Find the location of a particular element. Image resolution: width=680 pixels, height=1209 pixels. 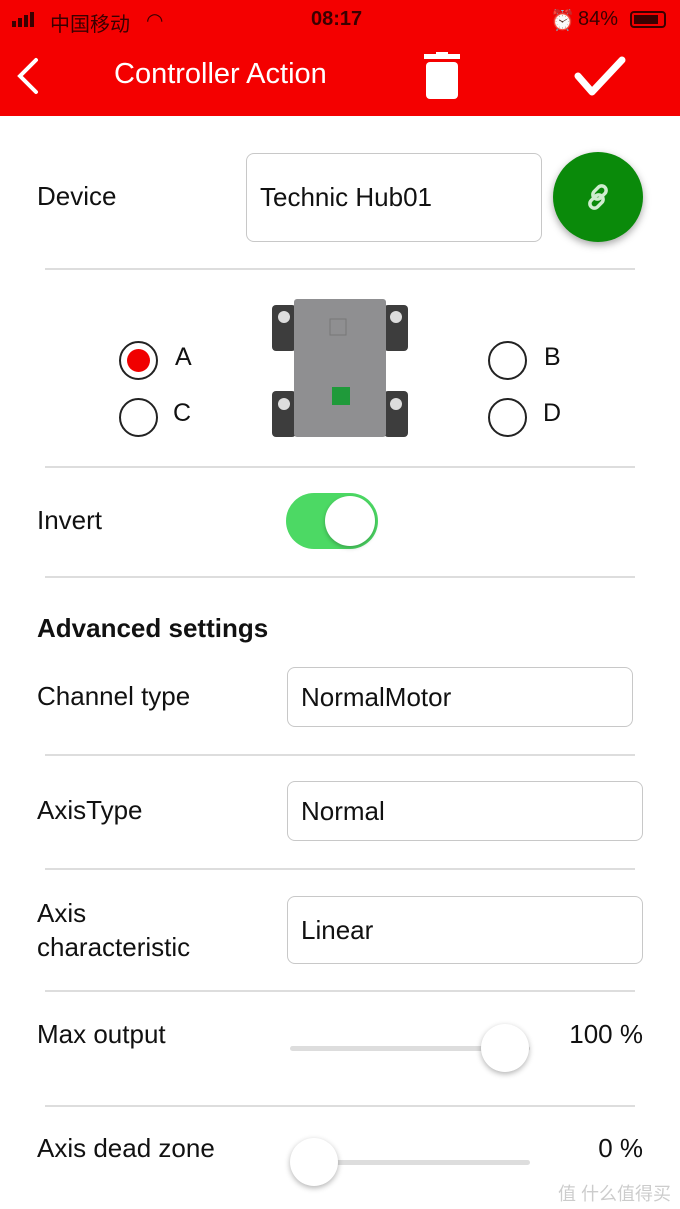

axis-characteristic-picker: Linear is located at coordinates (465, 930).